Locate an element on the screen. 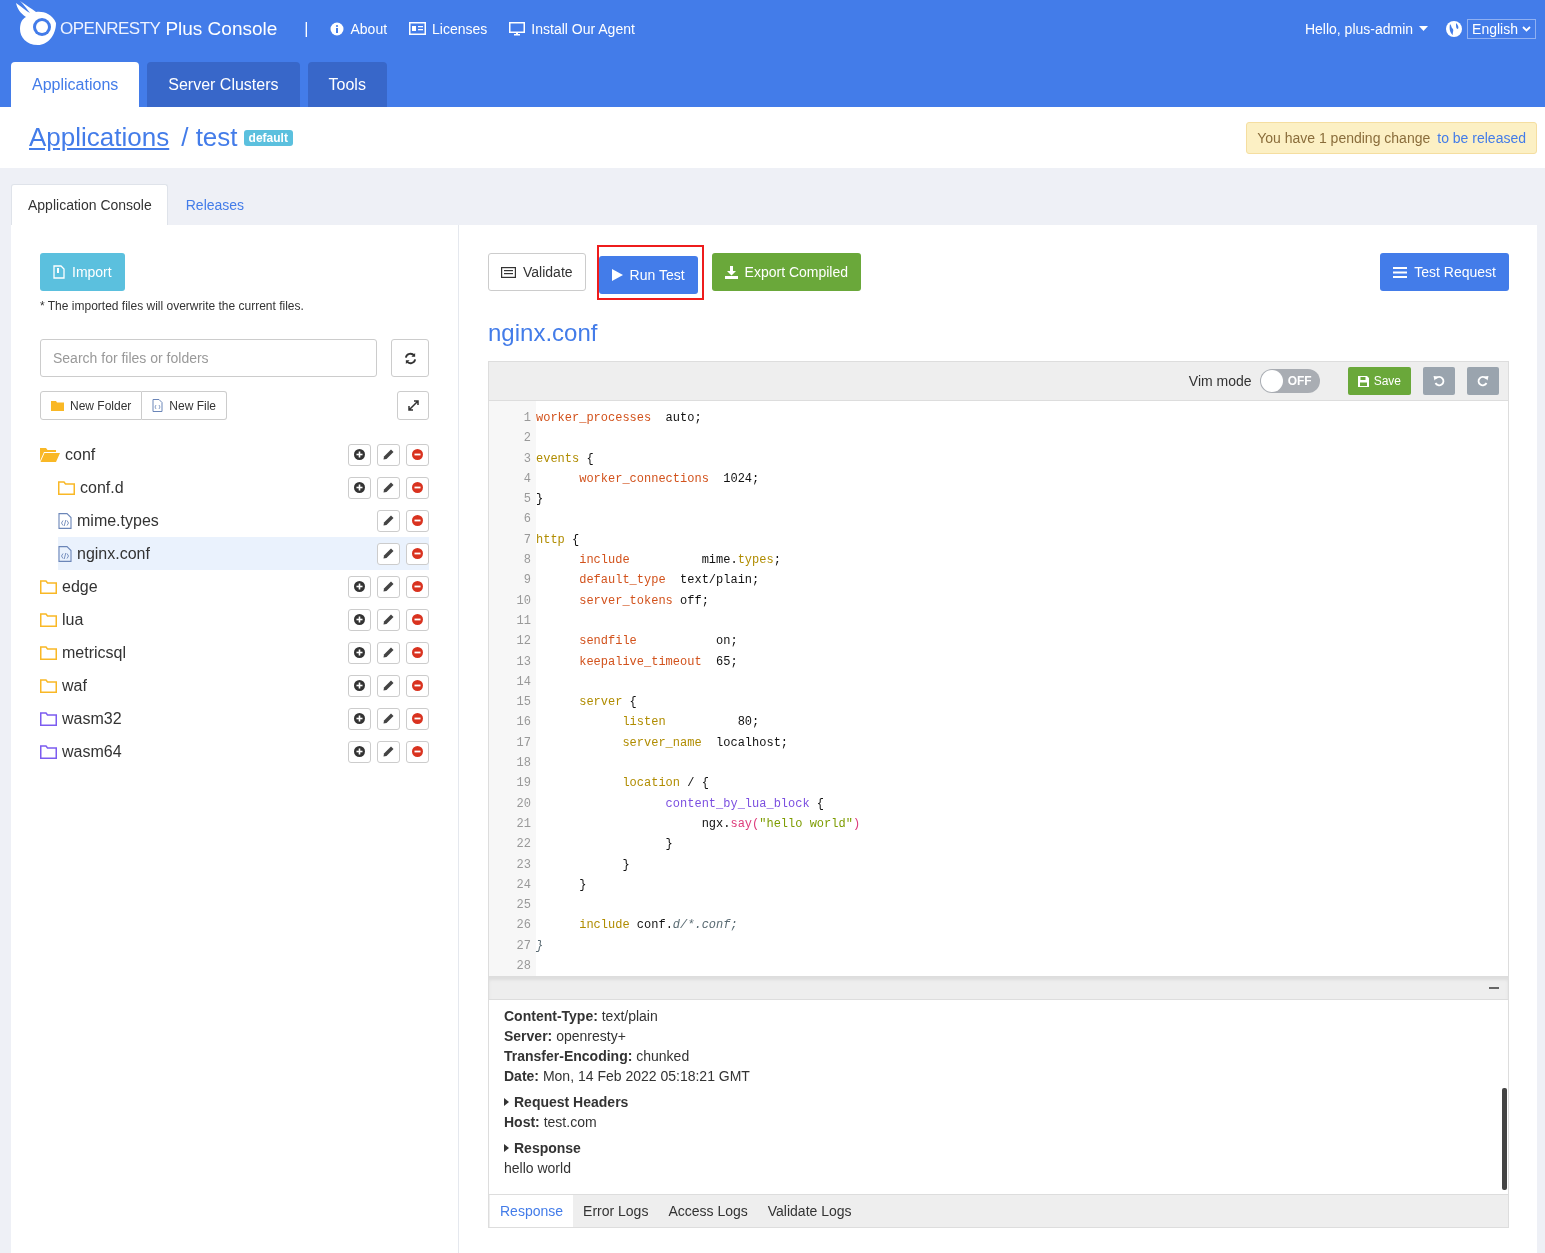 The height and width of the screenshot is (1253, 1545). expand-icon is located at coordinates (413, 405).